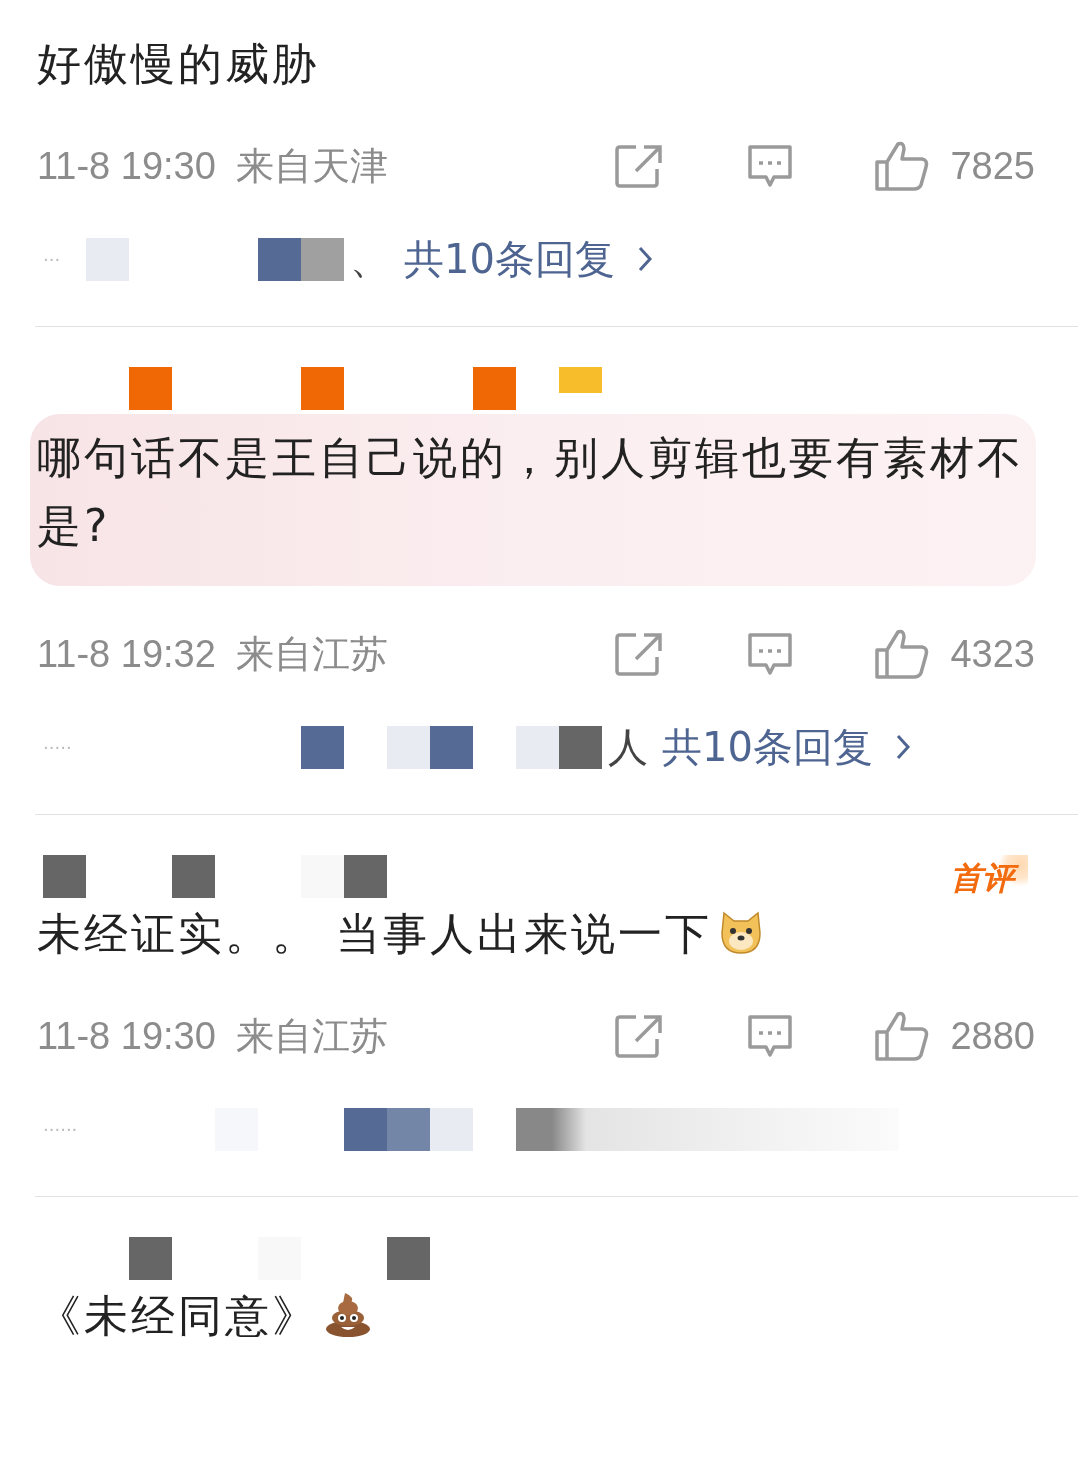  I want to click on comment-text: 未经证实。。 当事人出来说一下, so click(374, 933).